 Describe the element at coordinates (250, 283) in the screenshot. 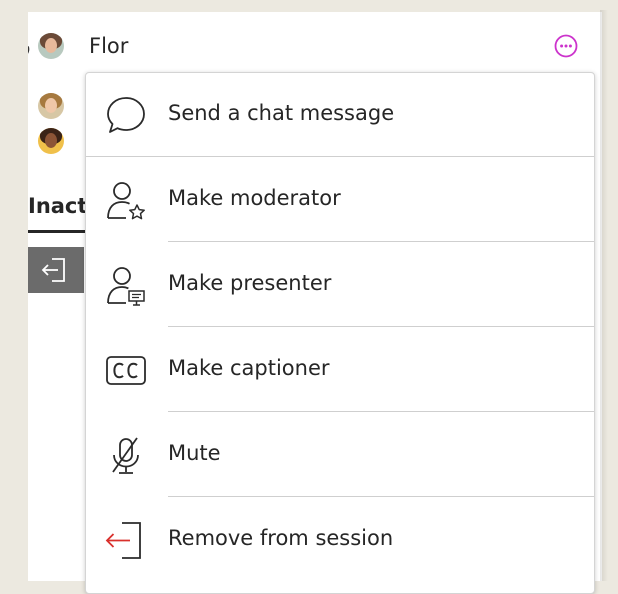

I see `menu-item-label: Make presenter` at that location.